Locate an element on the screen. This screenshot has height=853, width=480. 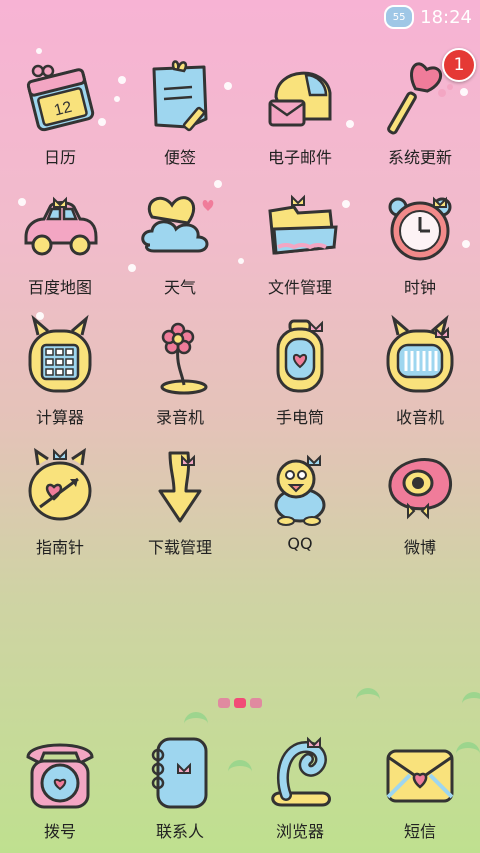
app-notes: 便签 is located at coordinates (180, 117).